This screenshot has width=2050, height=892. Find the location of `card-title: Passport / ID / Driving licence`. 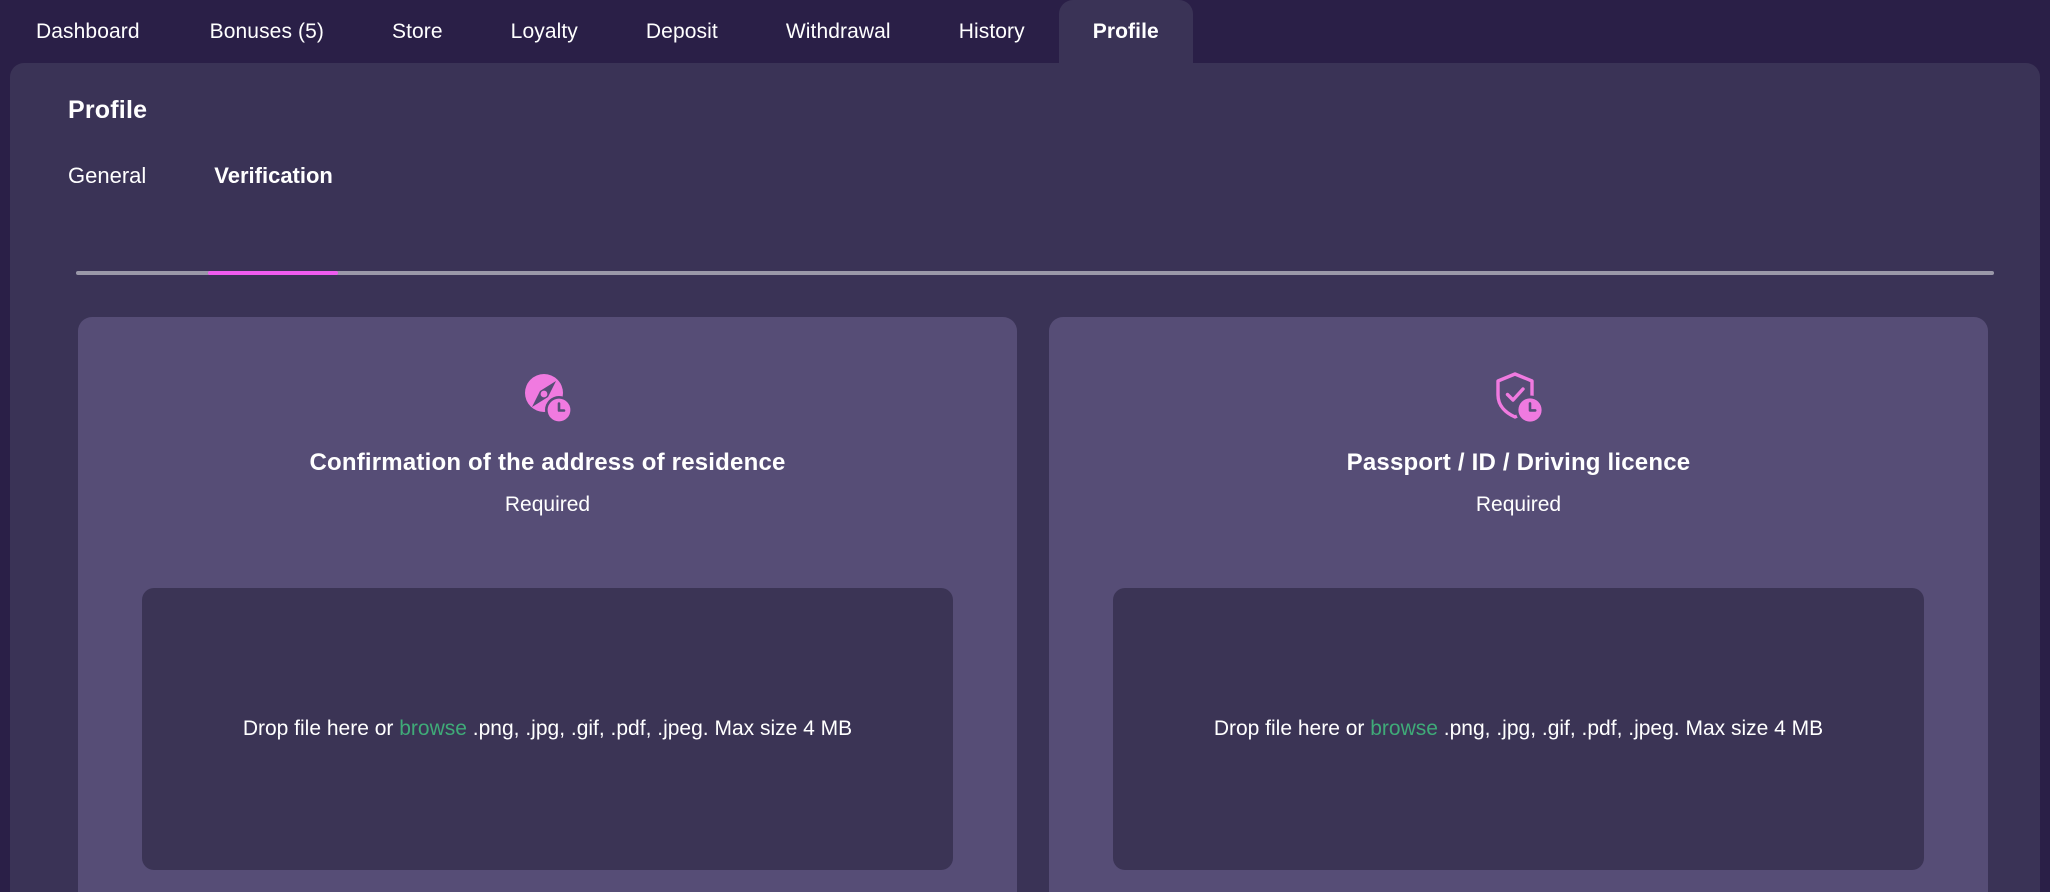

card-title: Passport / ID / Driving licence is located at coordinates (1518, 462).